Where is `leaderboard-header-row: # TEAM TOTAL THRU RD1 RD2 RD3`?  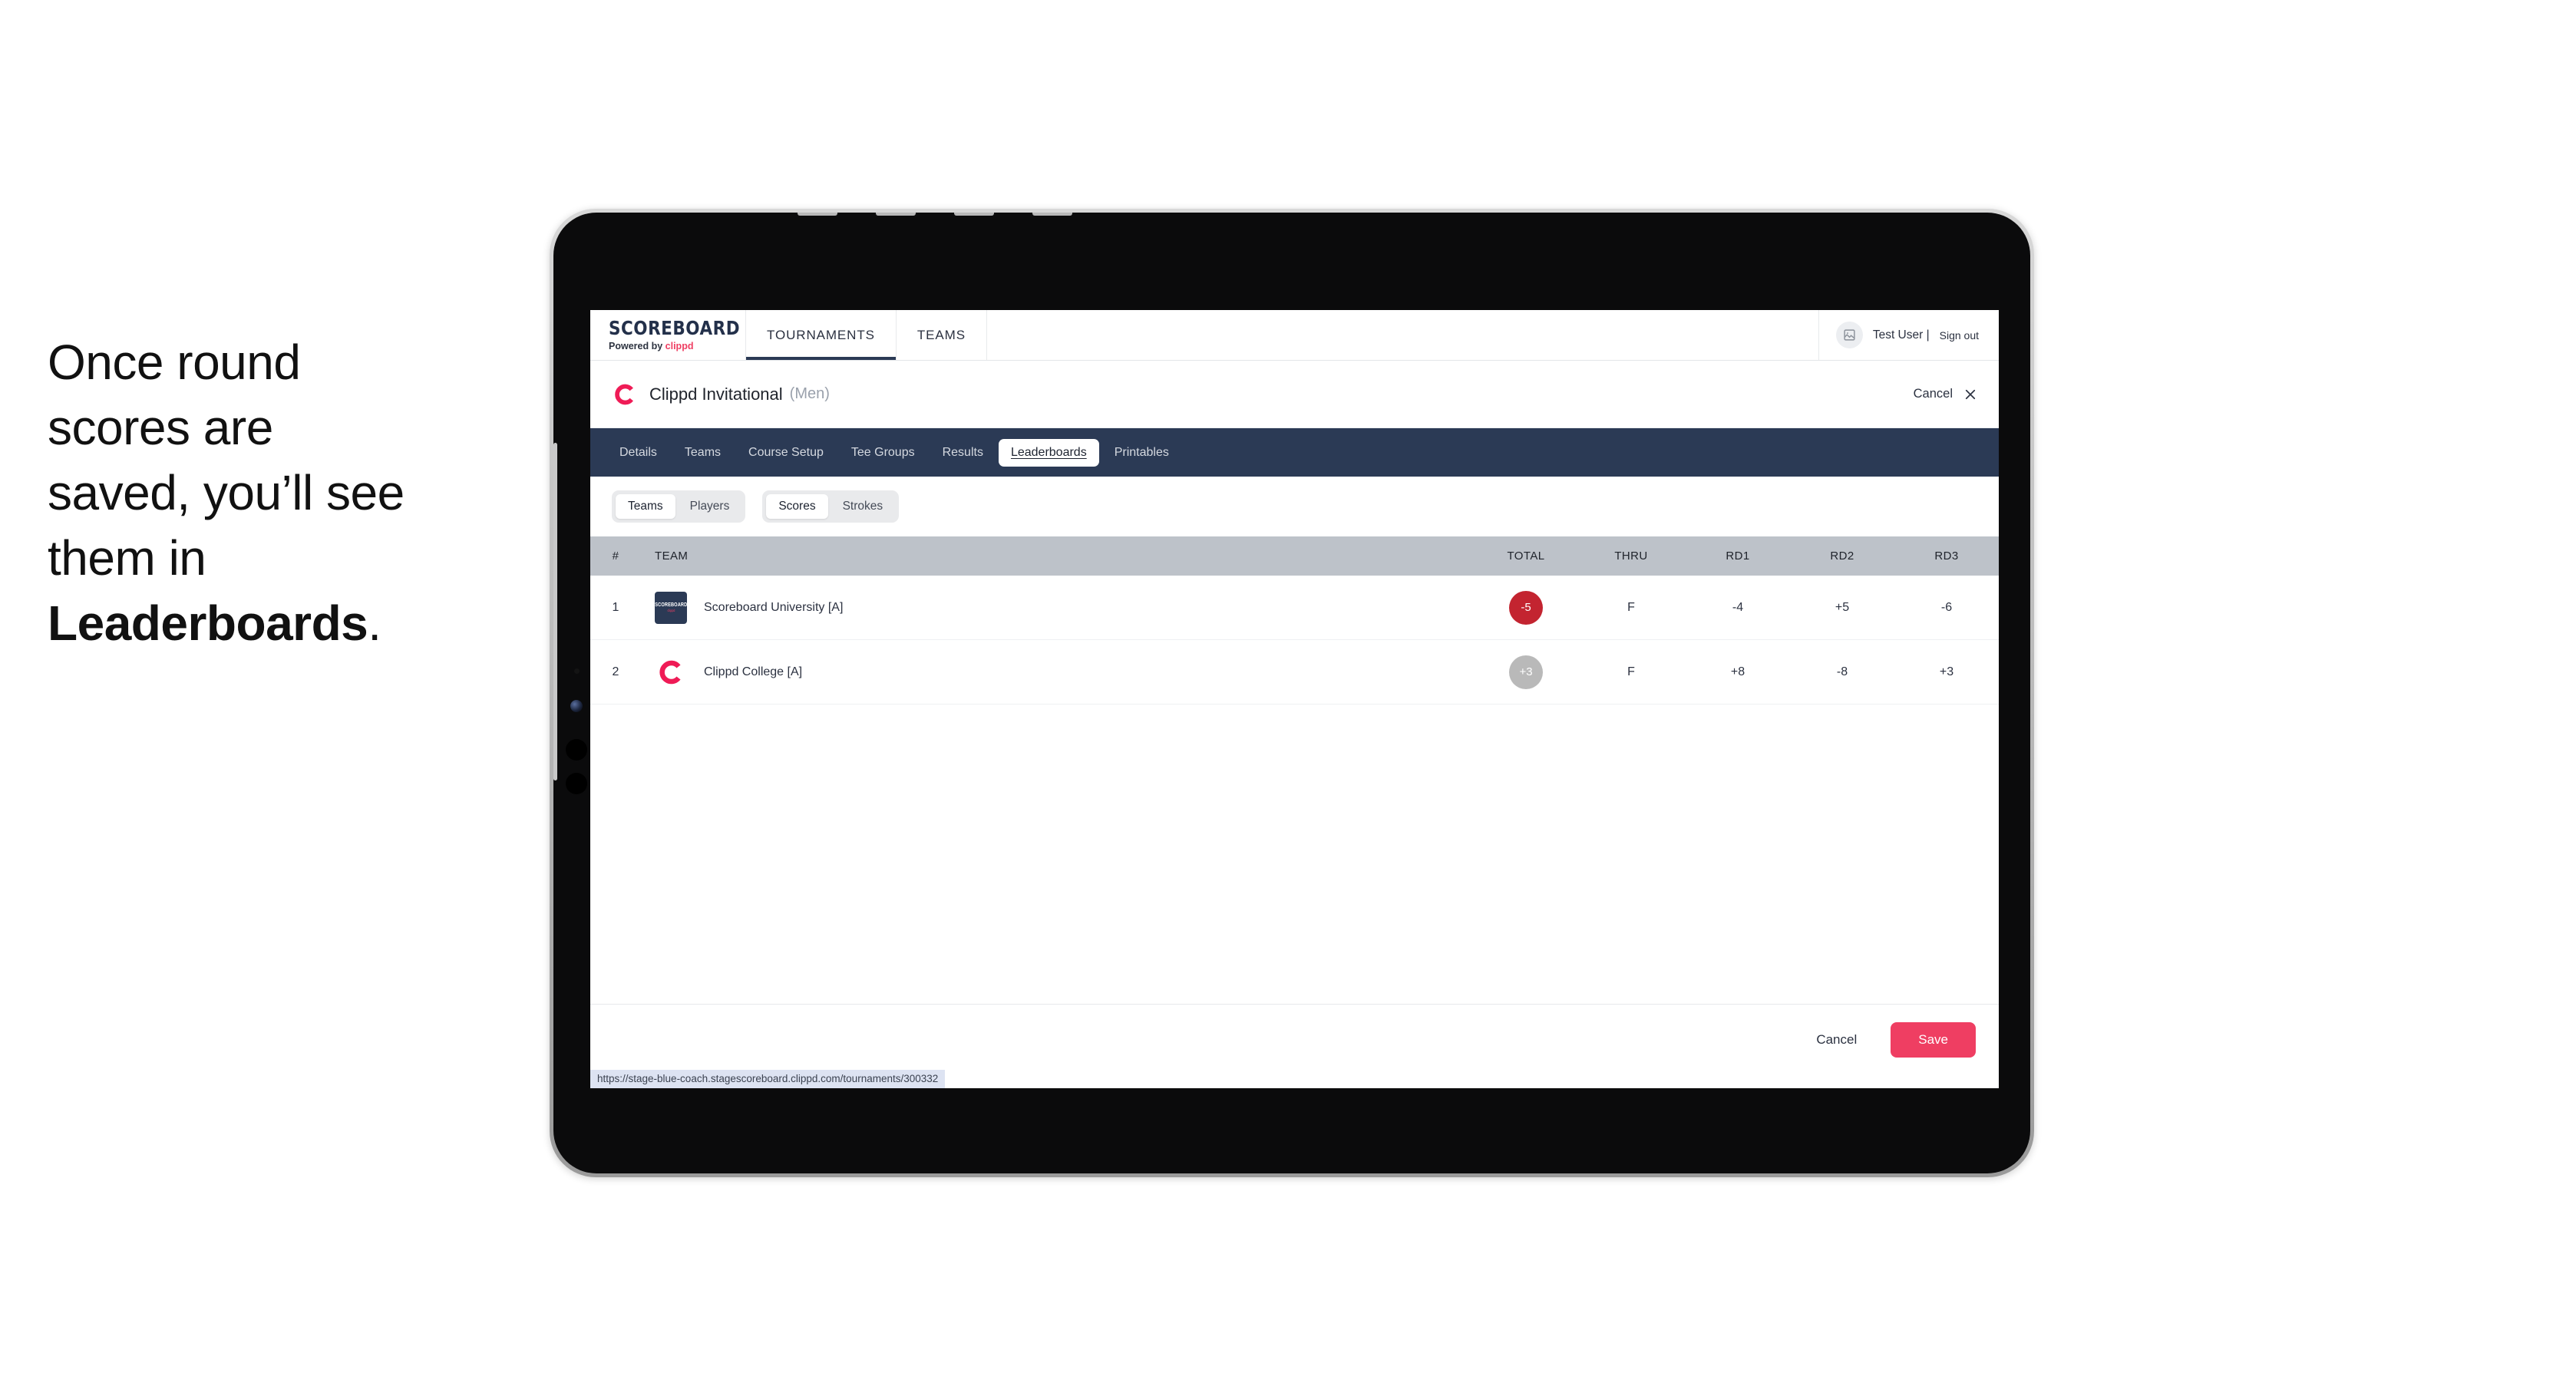 leaderboard-header-row: # TEAM TOTAL THRU RD1 RD2 RD3 is located at coordinates (1294, 556).